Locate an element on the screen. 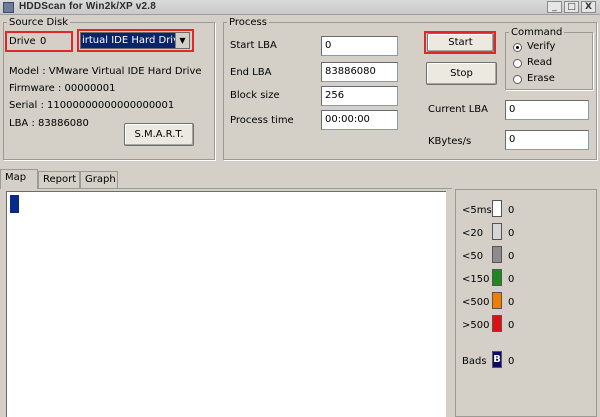 This screenshot has width=600, height=417. bads-label: Bads is located at coordinates (474, 361).